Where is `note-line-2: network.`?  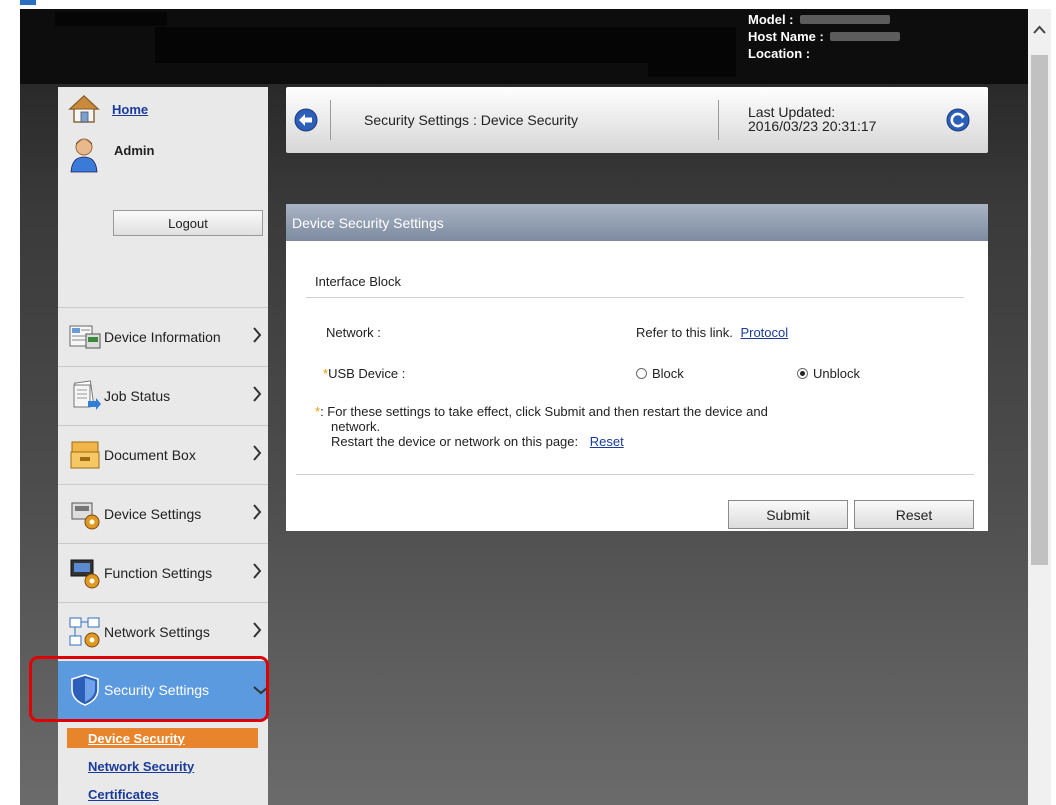
note-line-2: network. is located at coordinates (356, 426).